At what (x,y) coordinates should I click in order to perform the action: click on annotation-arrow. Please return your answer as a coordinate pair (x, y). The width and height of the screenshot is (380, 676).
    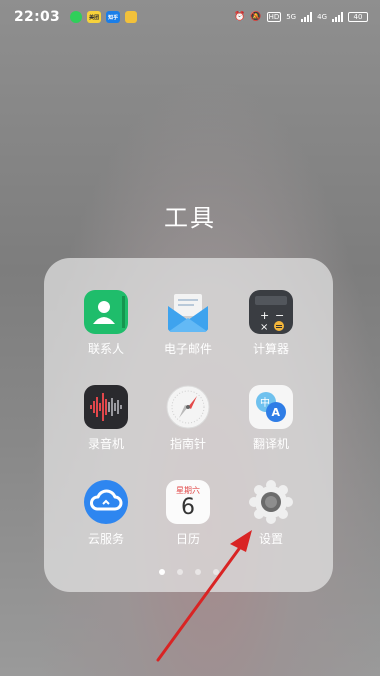
    Looking at the image, I should click on (204, 596).